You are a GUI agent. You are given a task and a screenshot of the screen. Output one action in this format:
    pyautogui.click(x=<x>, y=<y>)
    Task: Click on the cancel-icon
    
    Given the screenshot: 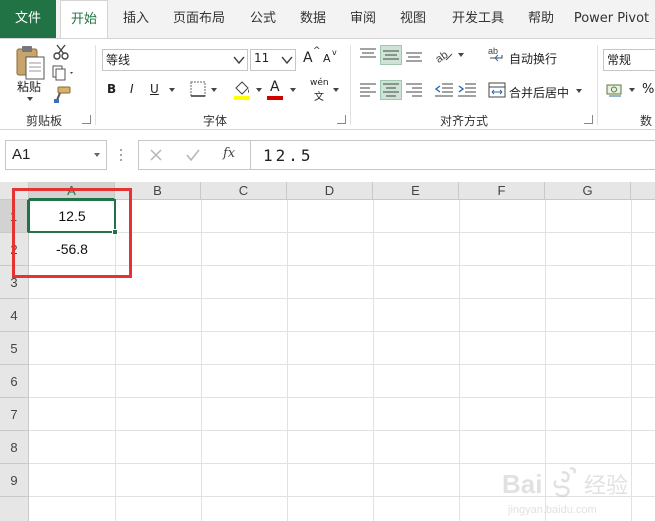 What is the action you would take?
    pyautogui.click(x=156, y=155)
    